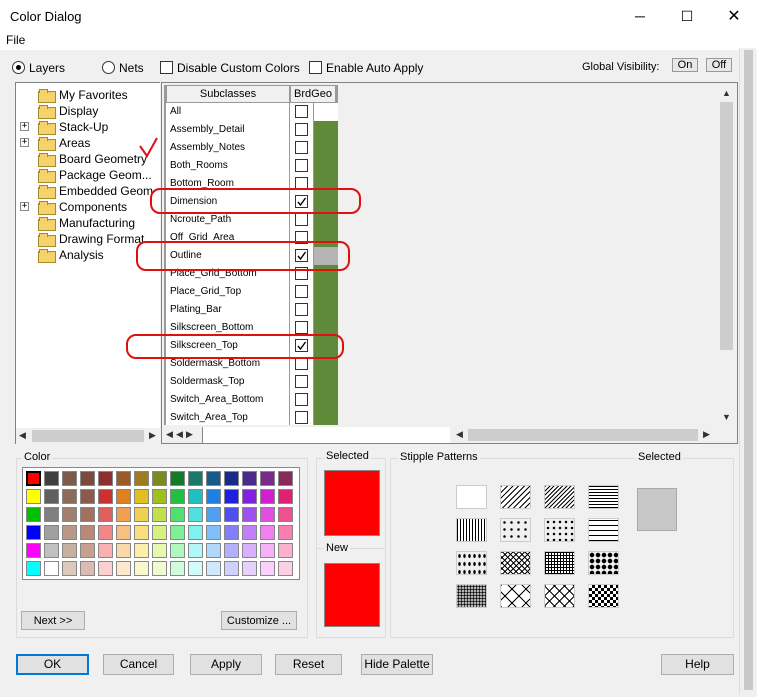  I want to click on grid-scroll-right-icon: ▶, so click(706, 434).